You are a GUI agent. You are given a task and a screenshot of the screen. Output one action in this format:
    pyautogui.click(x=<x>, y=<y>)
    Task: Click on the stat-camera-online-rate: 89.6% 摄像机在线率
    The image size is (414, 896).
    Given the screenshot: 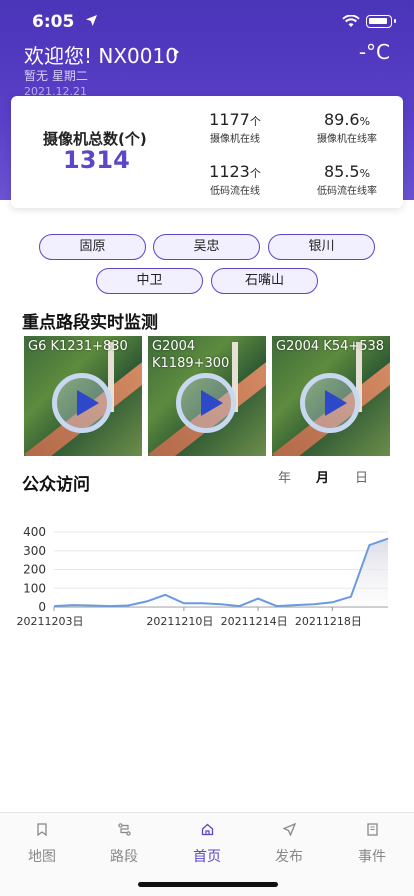 What is the action you would take?
    pyautogui.click(x=347, y=127)
    